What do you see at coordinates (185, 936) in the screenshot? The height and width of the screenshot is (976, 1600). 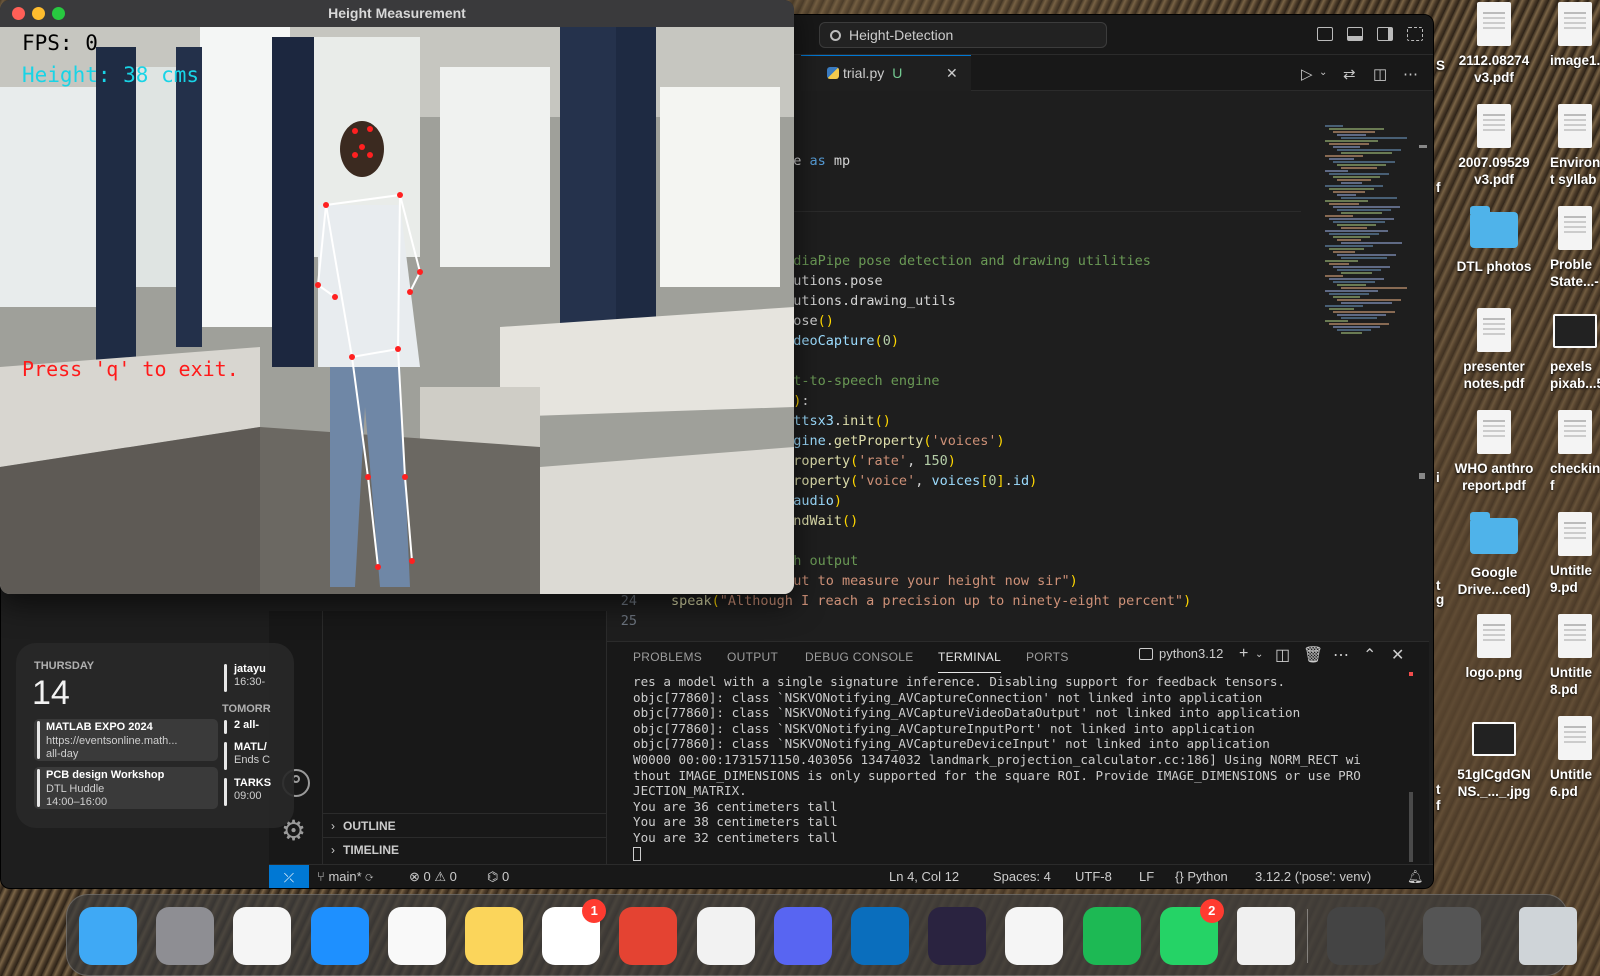 I see `launchpad-icon` at bounding box center [185, 936].